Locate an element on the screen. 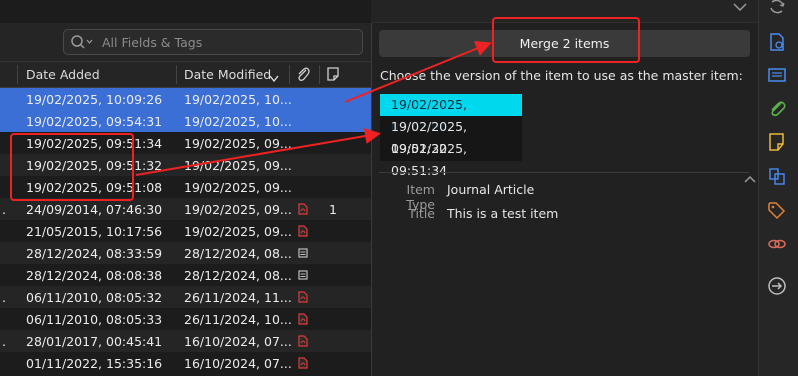 The width and height of the screenshot is (798, 376). locate-icon is located at coordinates (777, 286).